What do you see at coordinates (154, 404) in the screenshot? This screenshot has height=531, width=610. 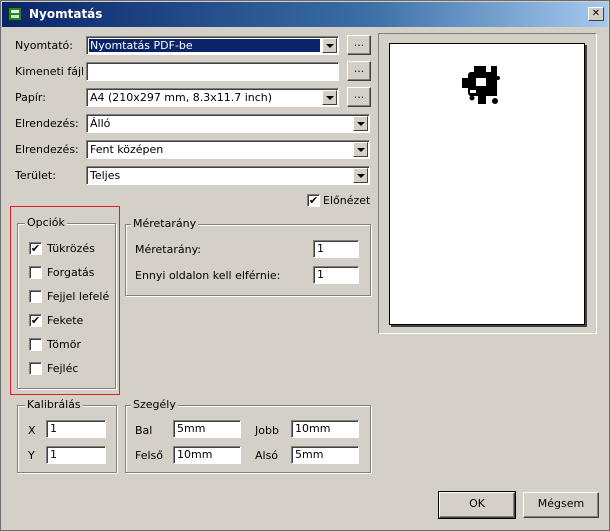 I see `margin-legend: Szegély` at bounding box center [154, 404].